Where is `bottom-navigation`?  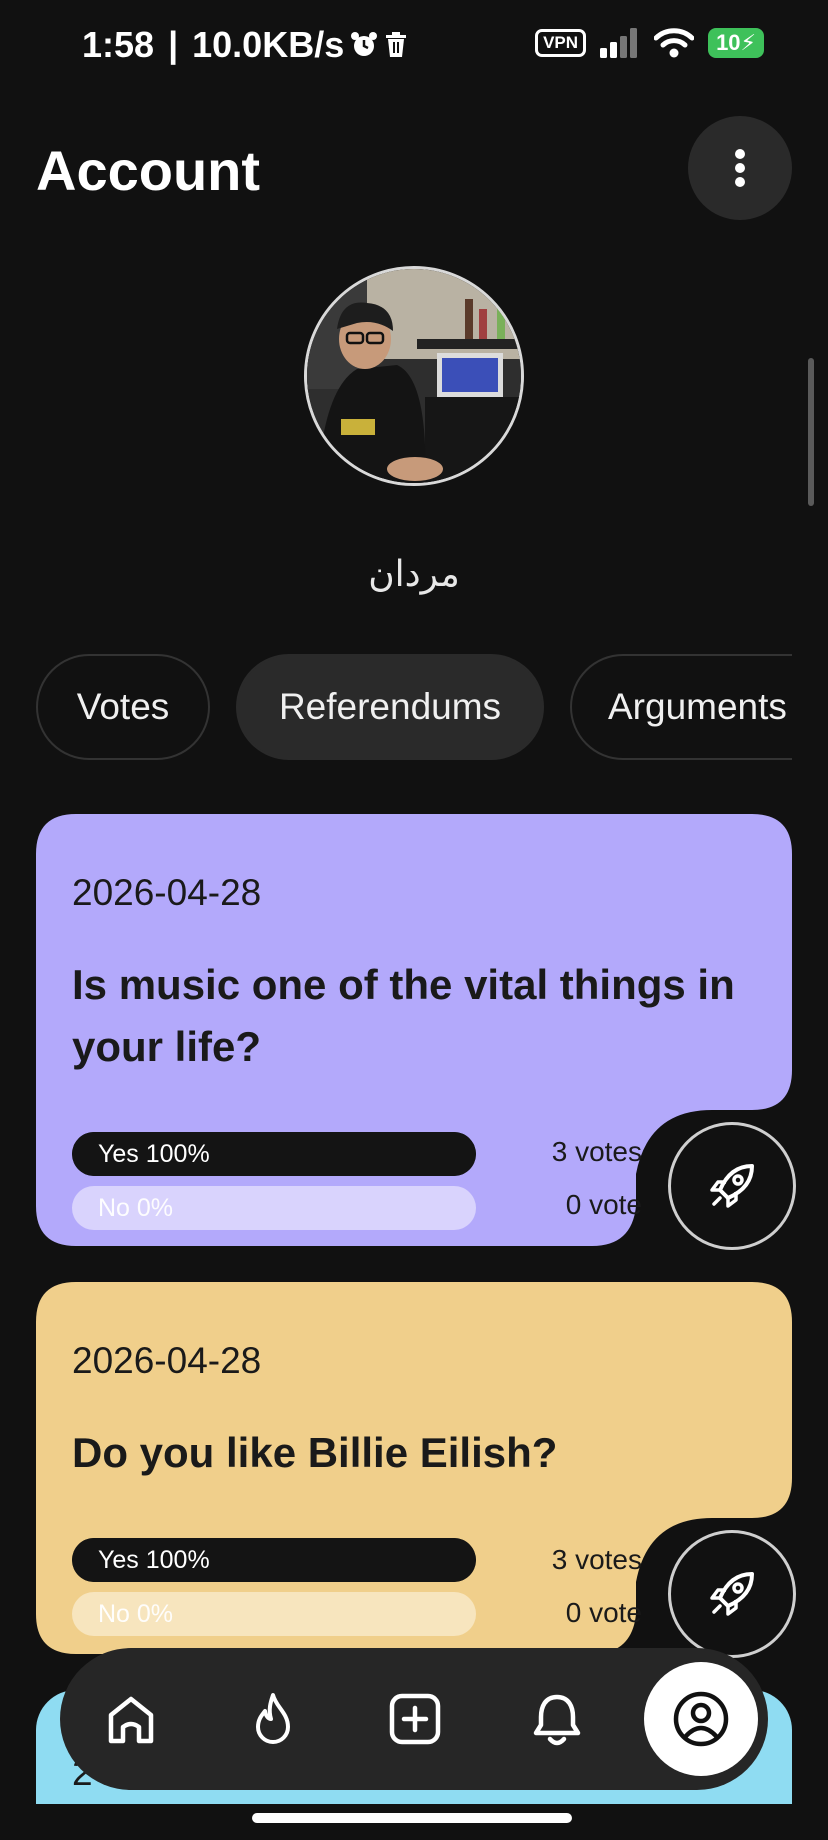
bottom-navigation is located at coordinates (414, 1719).